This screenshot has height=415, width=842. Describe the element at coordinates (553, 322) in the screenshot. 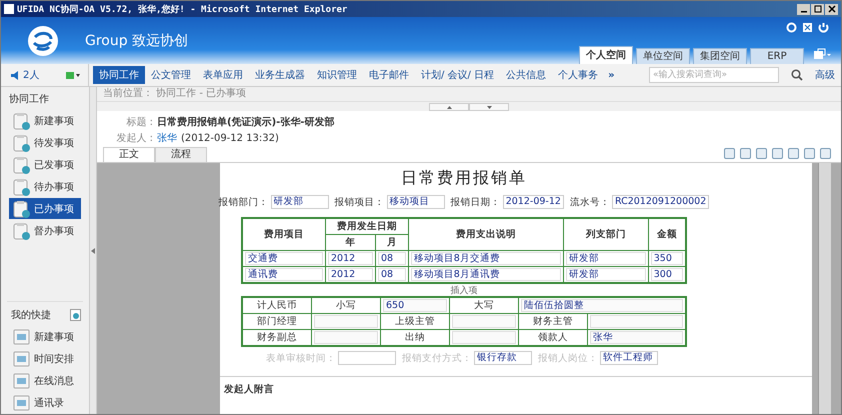

I see `field-label: 财务主管` at that location.